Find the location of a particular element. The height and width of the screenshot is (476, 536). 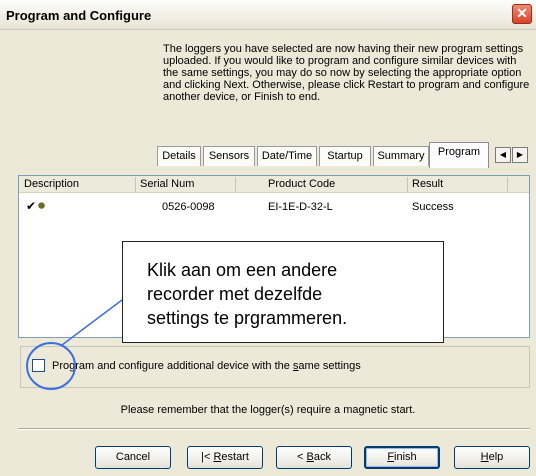

back-accelerator: B is located at coordinates (310, 457).